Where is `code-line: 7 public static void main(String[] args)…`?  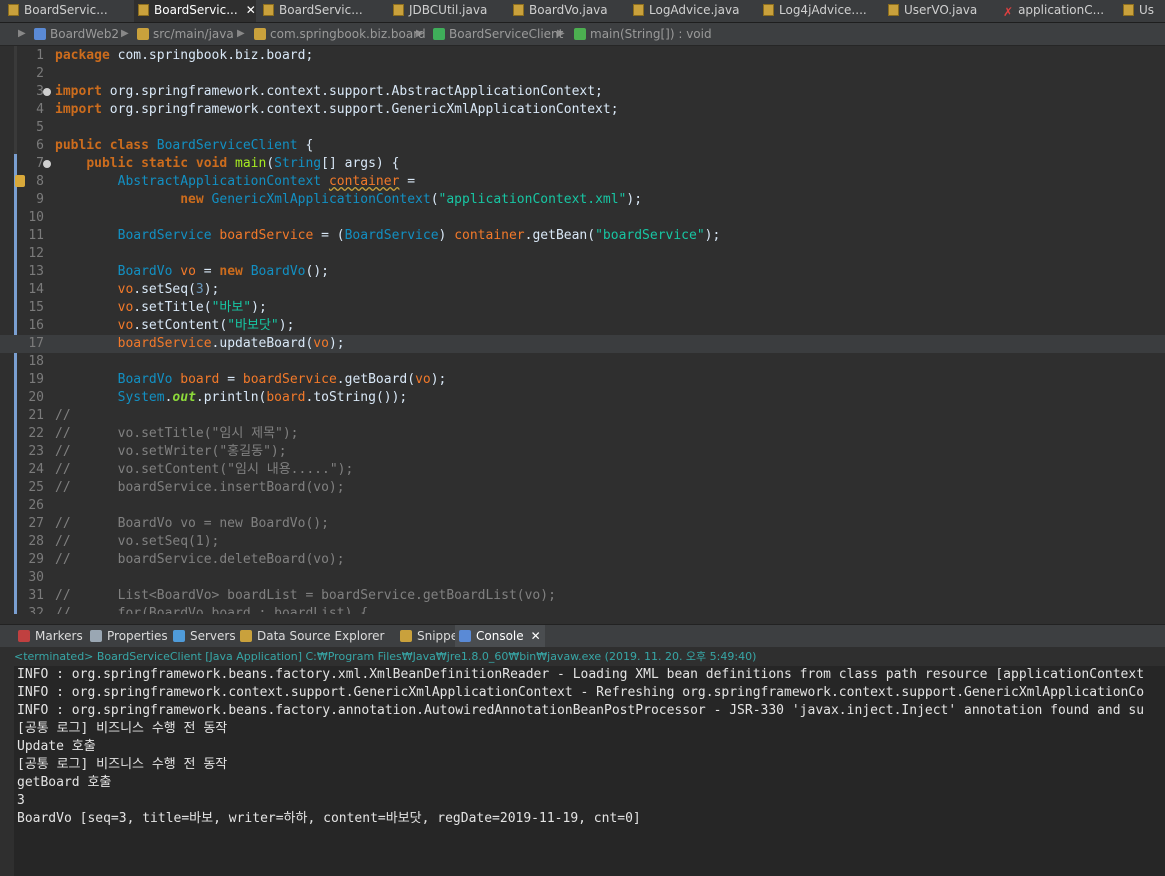 code-line: 7 public static void main(String[] args)… is located at coordinates (582, 164).